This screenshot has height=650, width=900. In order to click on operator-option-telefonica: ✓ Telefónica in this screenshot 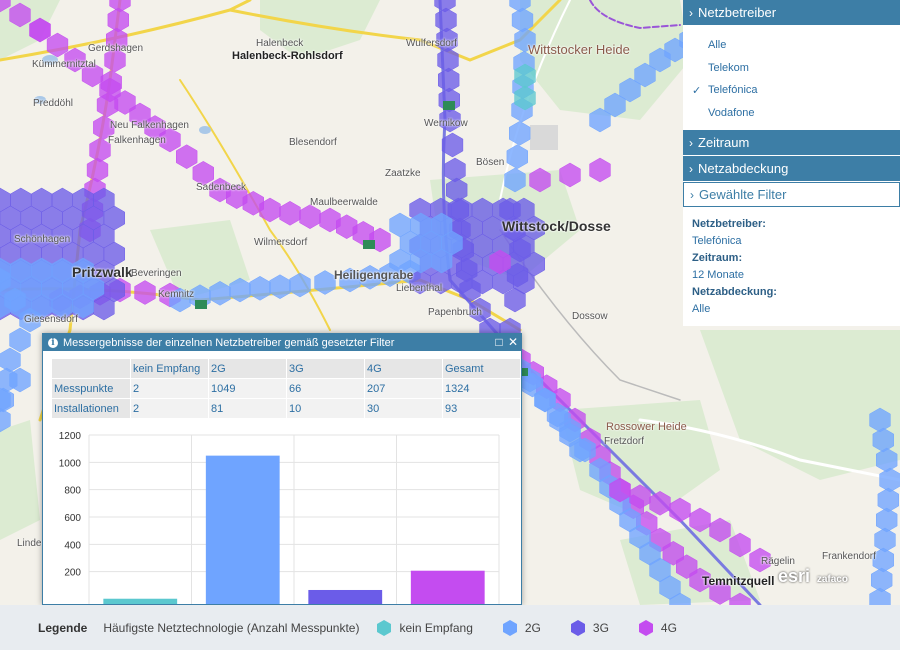, I will do `click(791, 90)`.